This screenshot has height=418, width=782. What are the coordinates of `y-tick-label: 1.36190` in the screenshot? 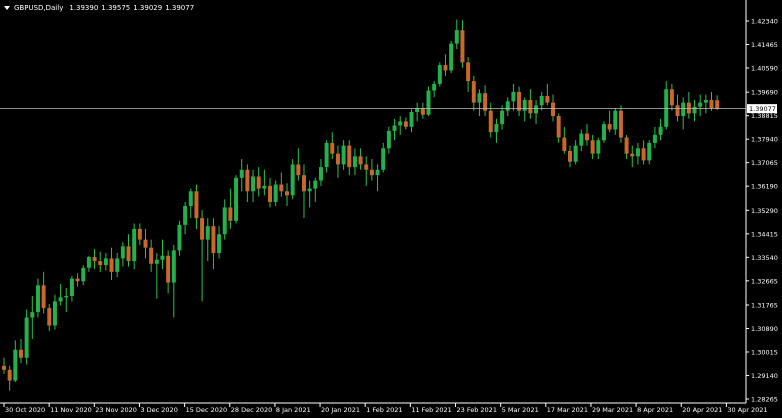 It's located at (764, 187).